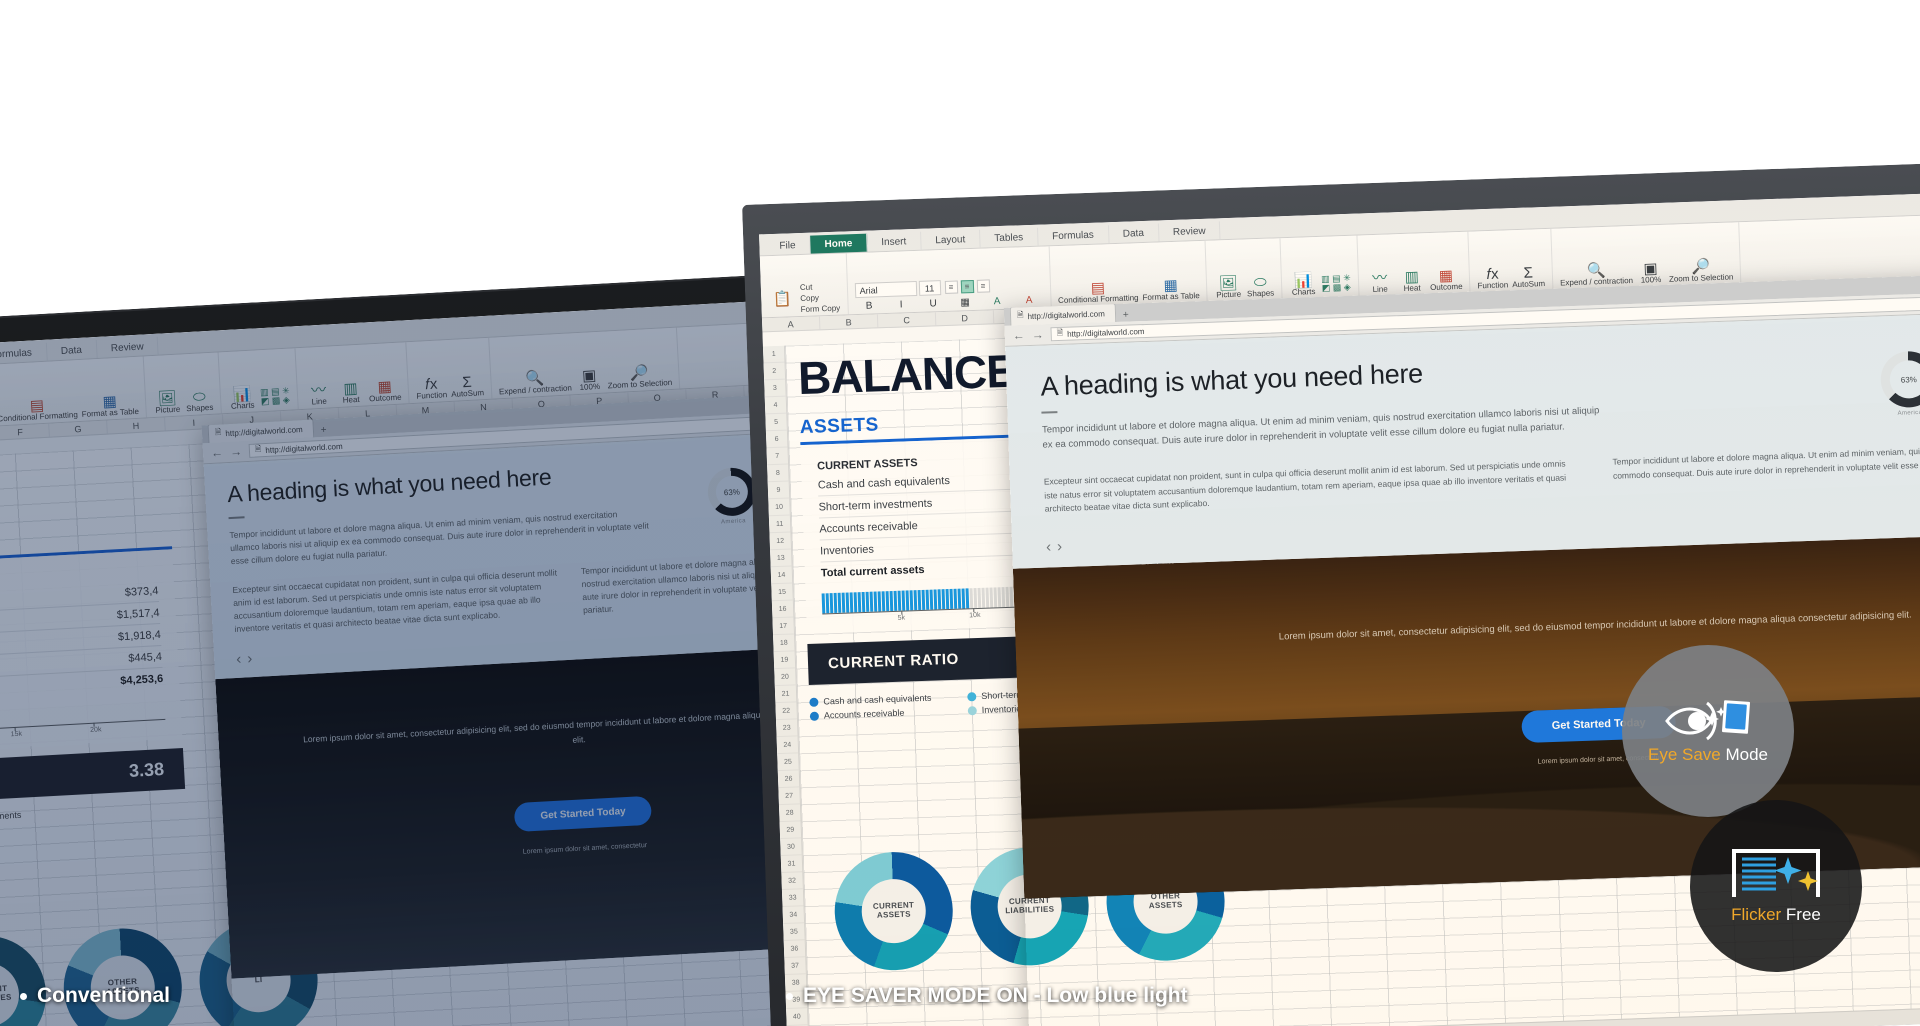  What do you see at coordinates (792, 898) in the screenshot?
I see `row-header: 33` at bounding box center [792, 898].